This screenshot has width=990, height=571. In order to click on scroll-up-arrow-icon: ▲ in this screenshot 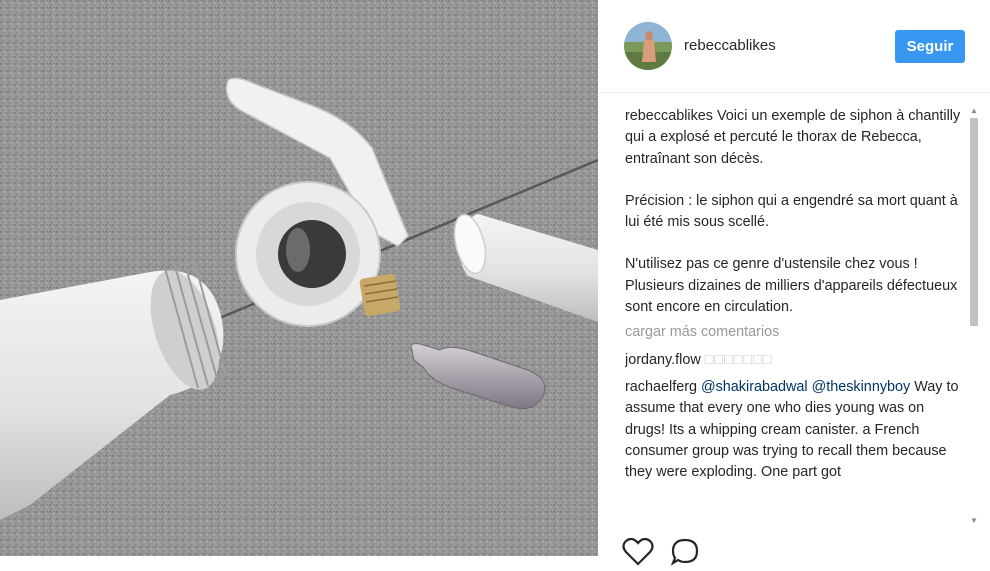, I will do `click(974, 111)`.